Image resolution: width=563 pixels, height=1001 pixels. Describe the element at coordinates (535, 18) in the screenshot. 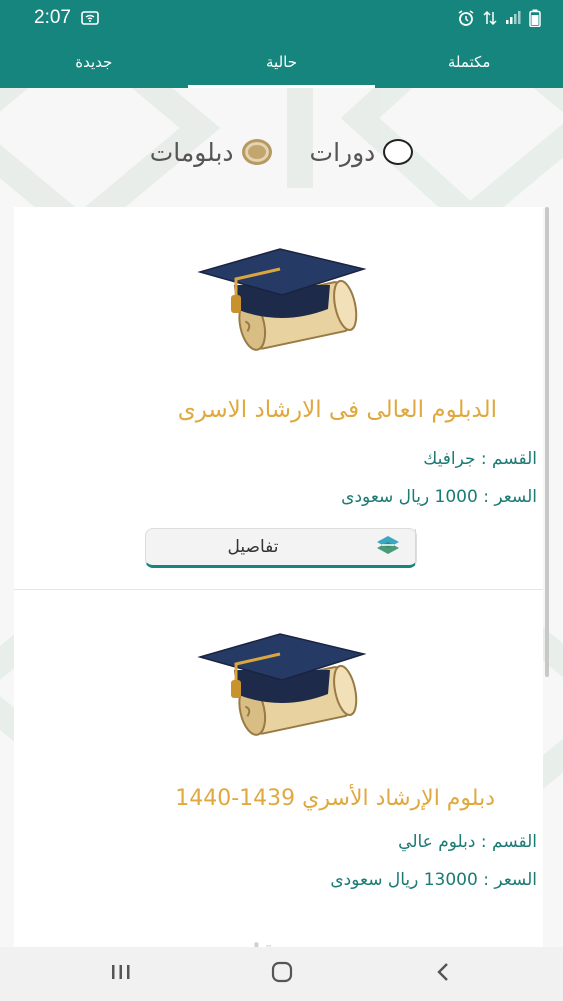

I see `battery-icon` at that location.